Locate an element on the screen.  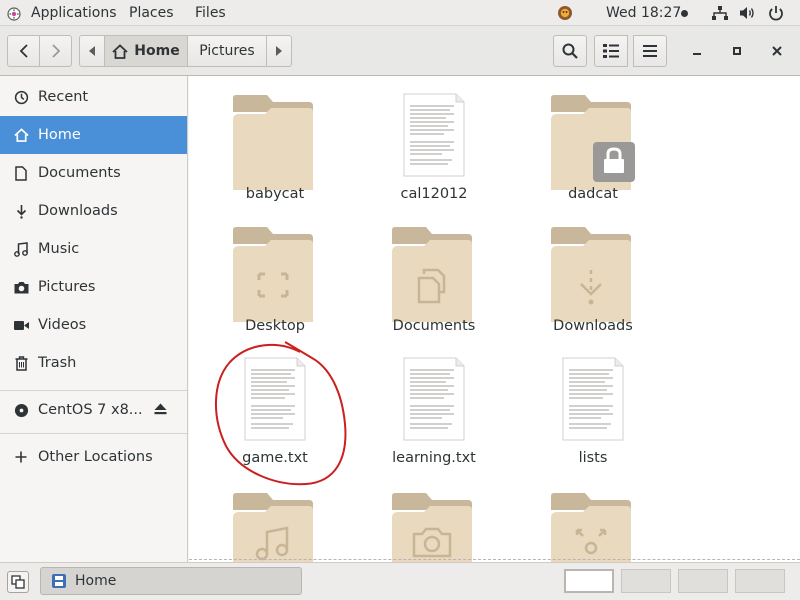
back-icon is located at coordinates (24, 51).